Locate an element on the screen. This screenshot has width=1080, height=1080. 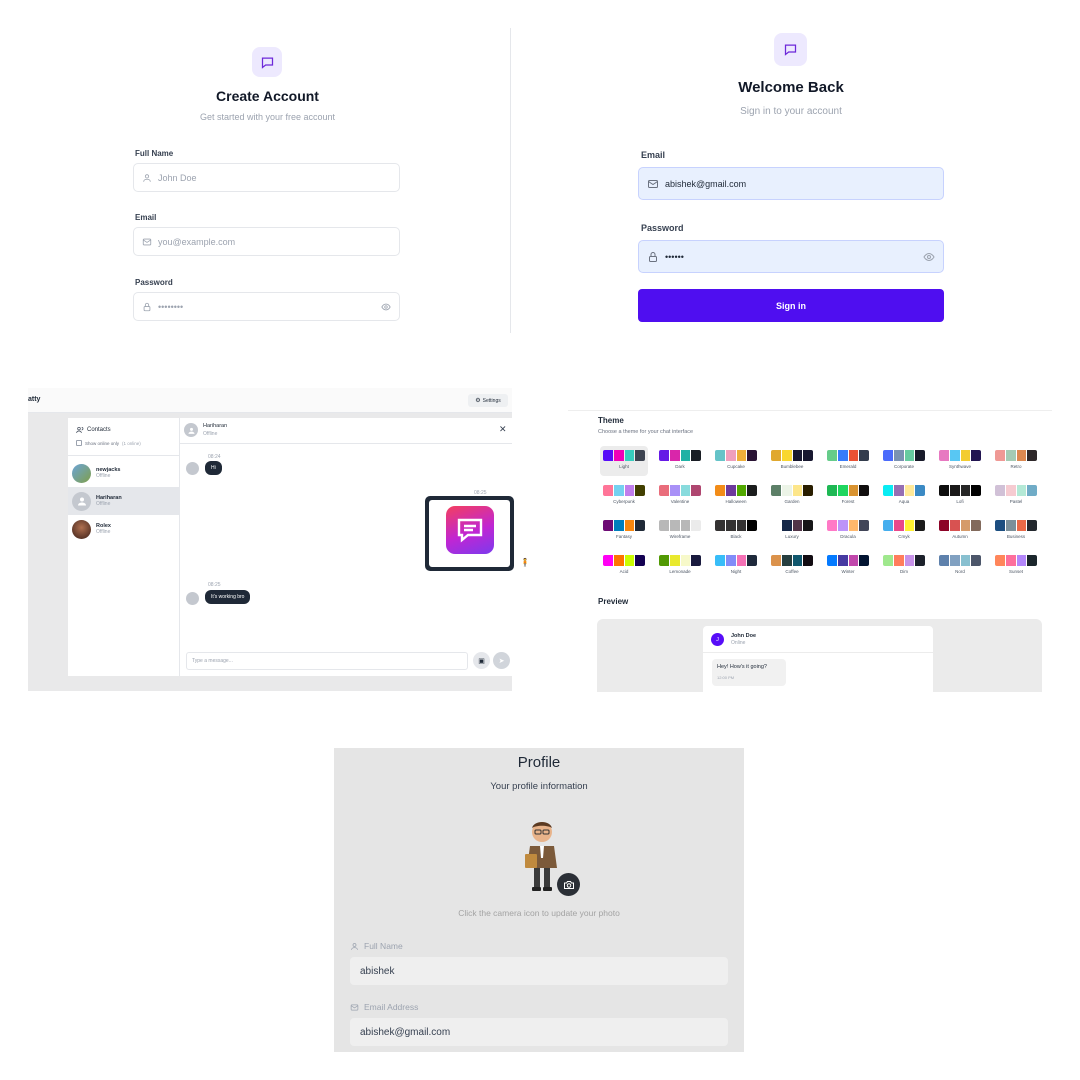
online-checkbox is located at coordinates (79, 443).